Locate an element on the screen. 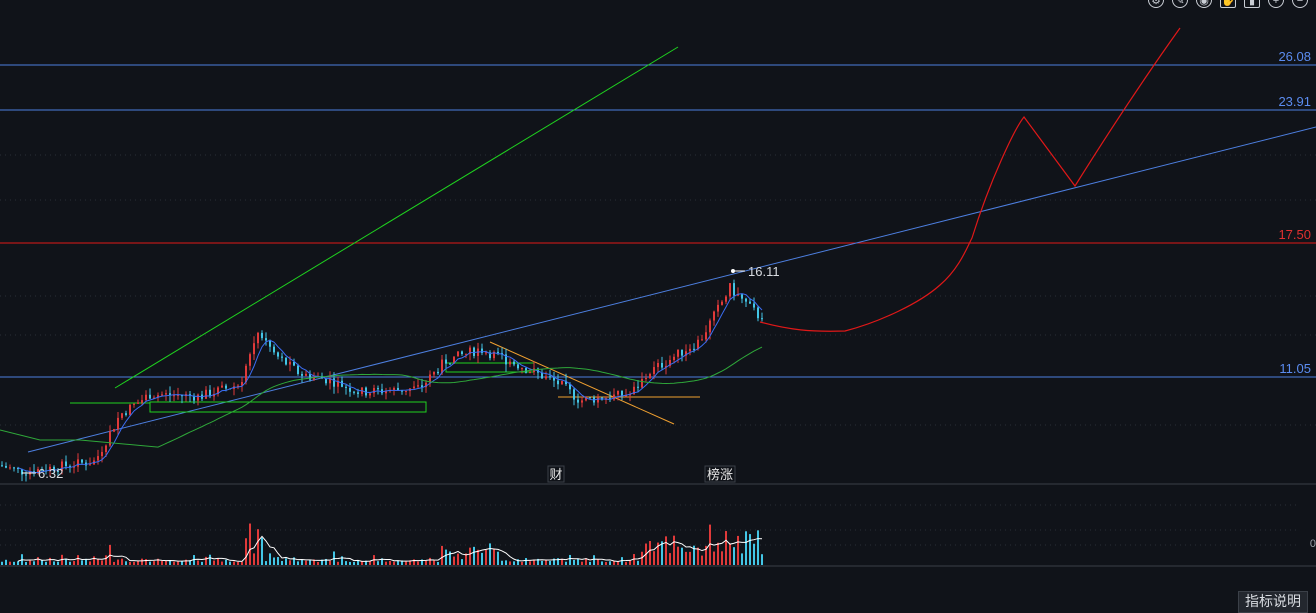 Image resolution: width=1316 pixels, height=613 pixels. price-level-label: 23.91 is located at coordinates (1294, 101).